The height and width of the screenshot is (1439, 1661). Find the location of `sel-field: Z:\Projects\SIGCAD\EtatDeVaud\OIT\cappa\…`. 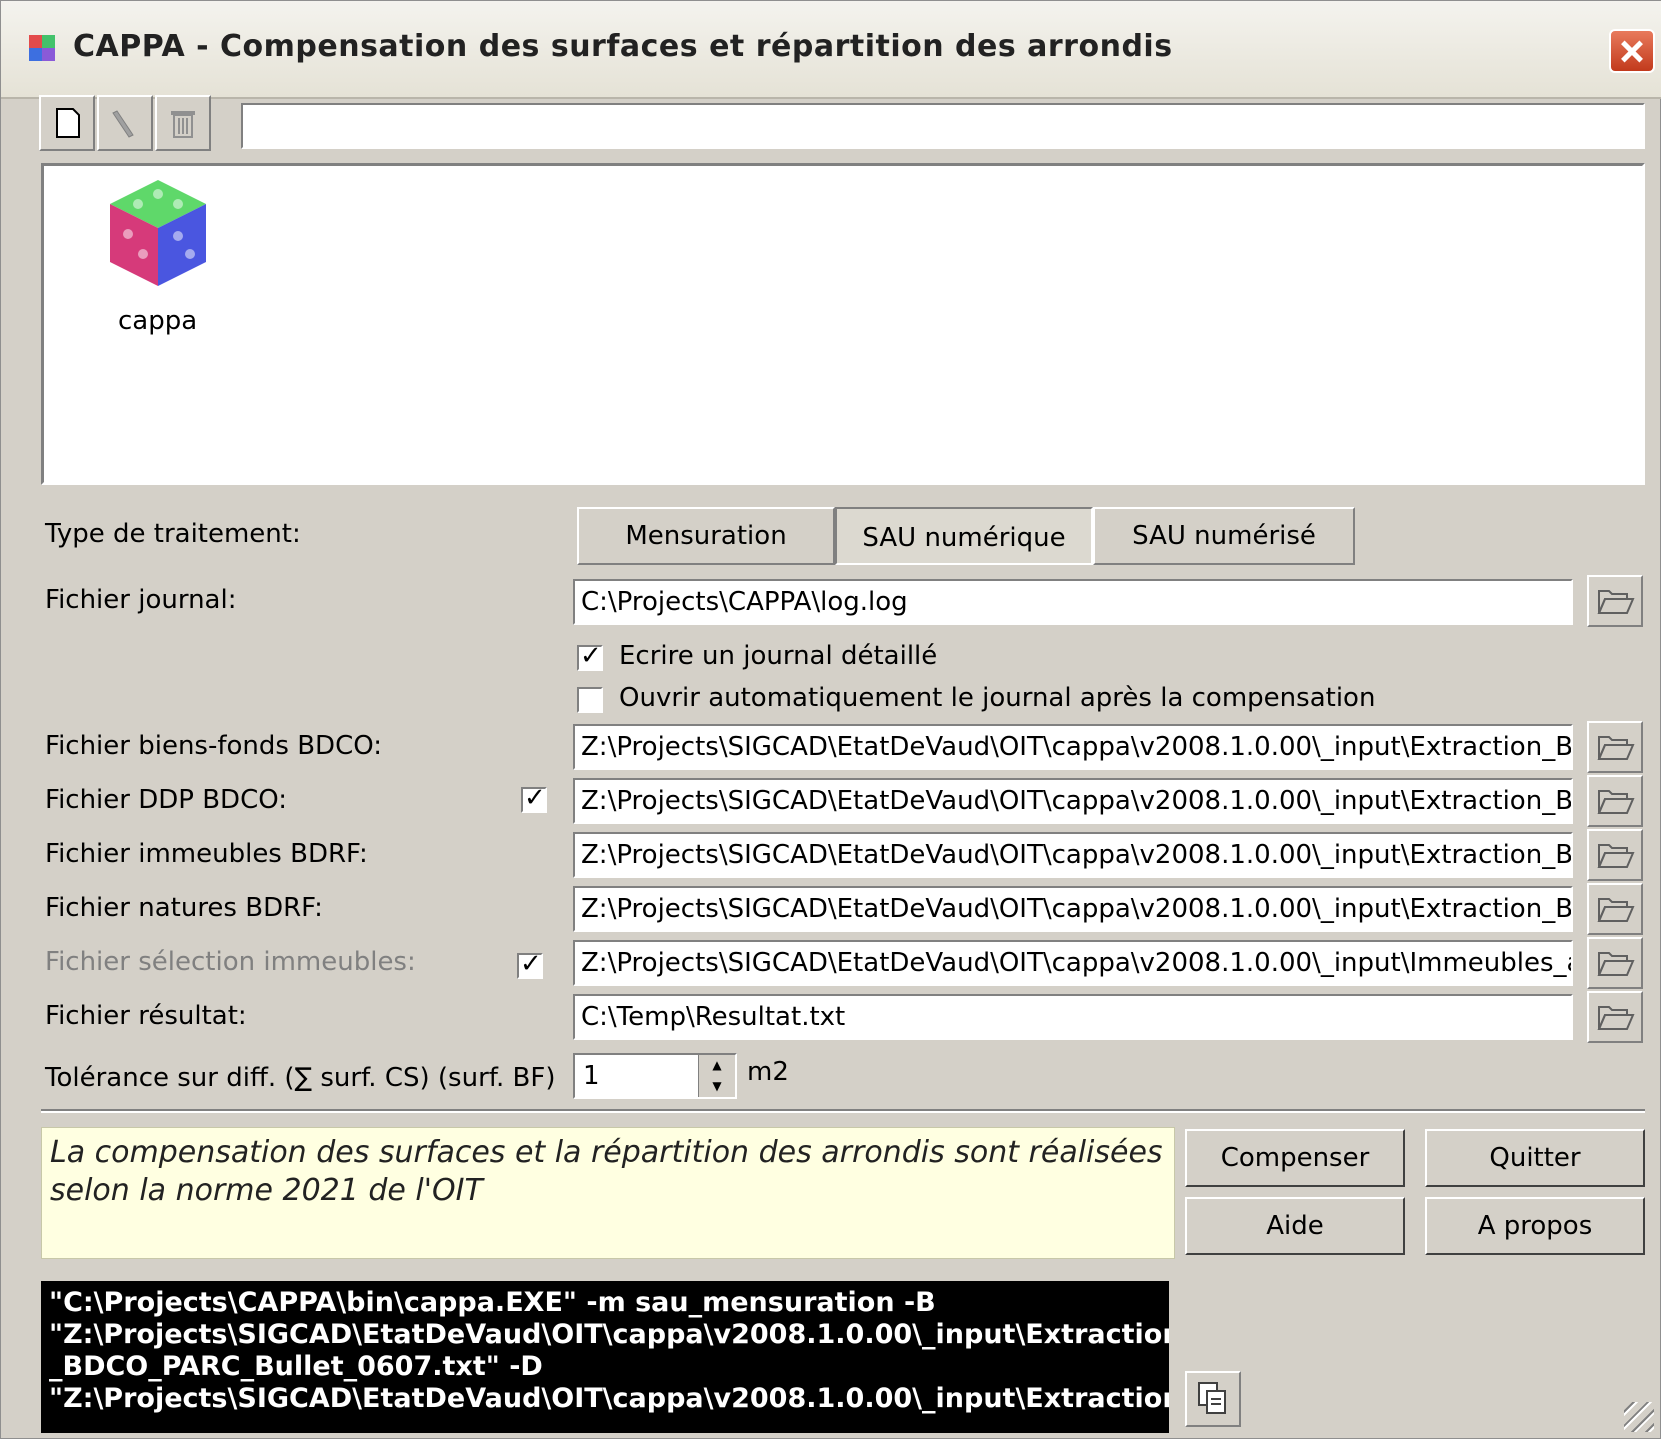

sel-field: Z:\Projects\SIGCAD\EtatDeVaud\OIT\cappa\… is located at coordinates (1073, 963).